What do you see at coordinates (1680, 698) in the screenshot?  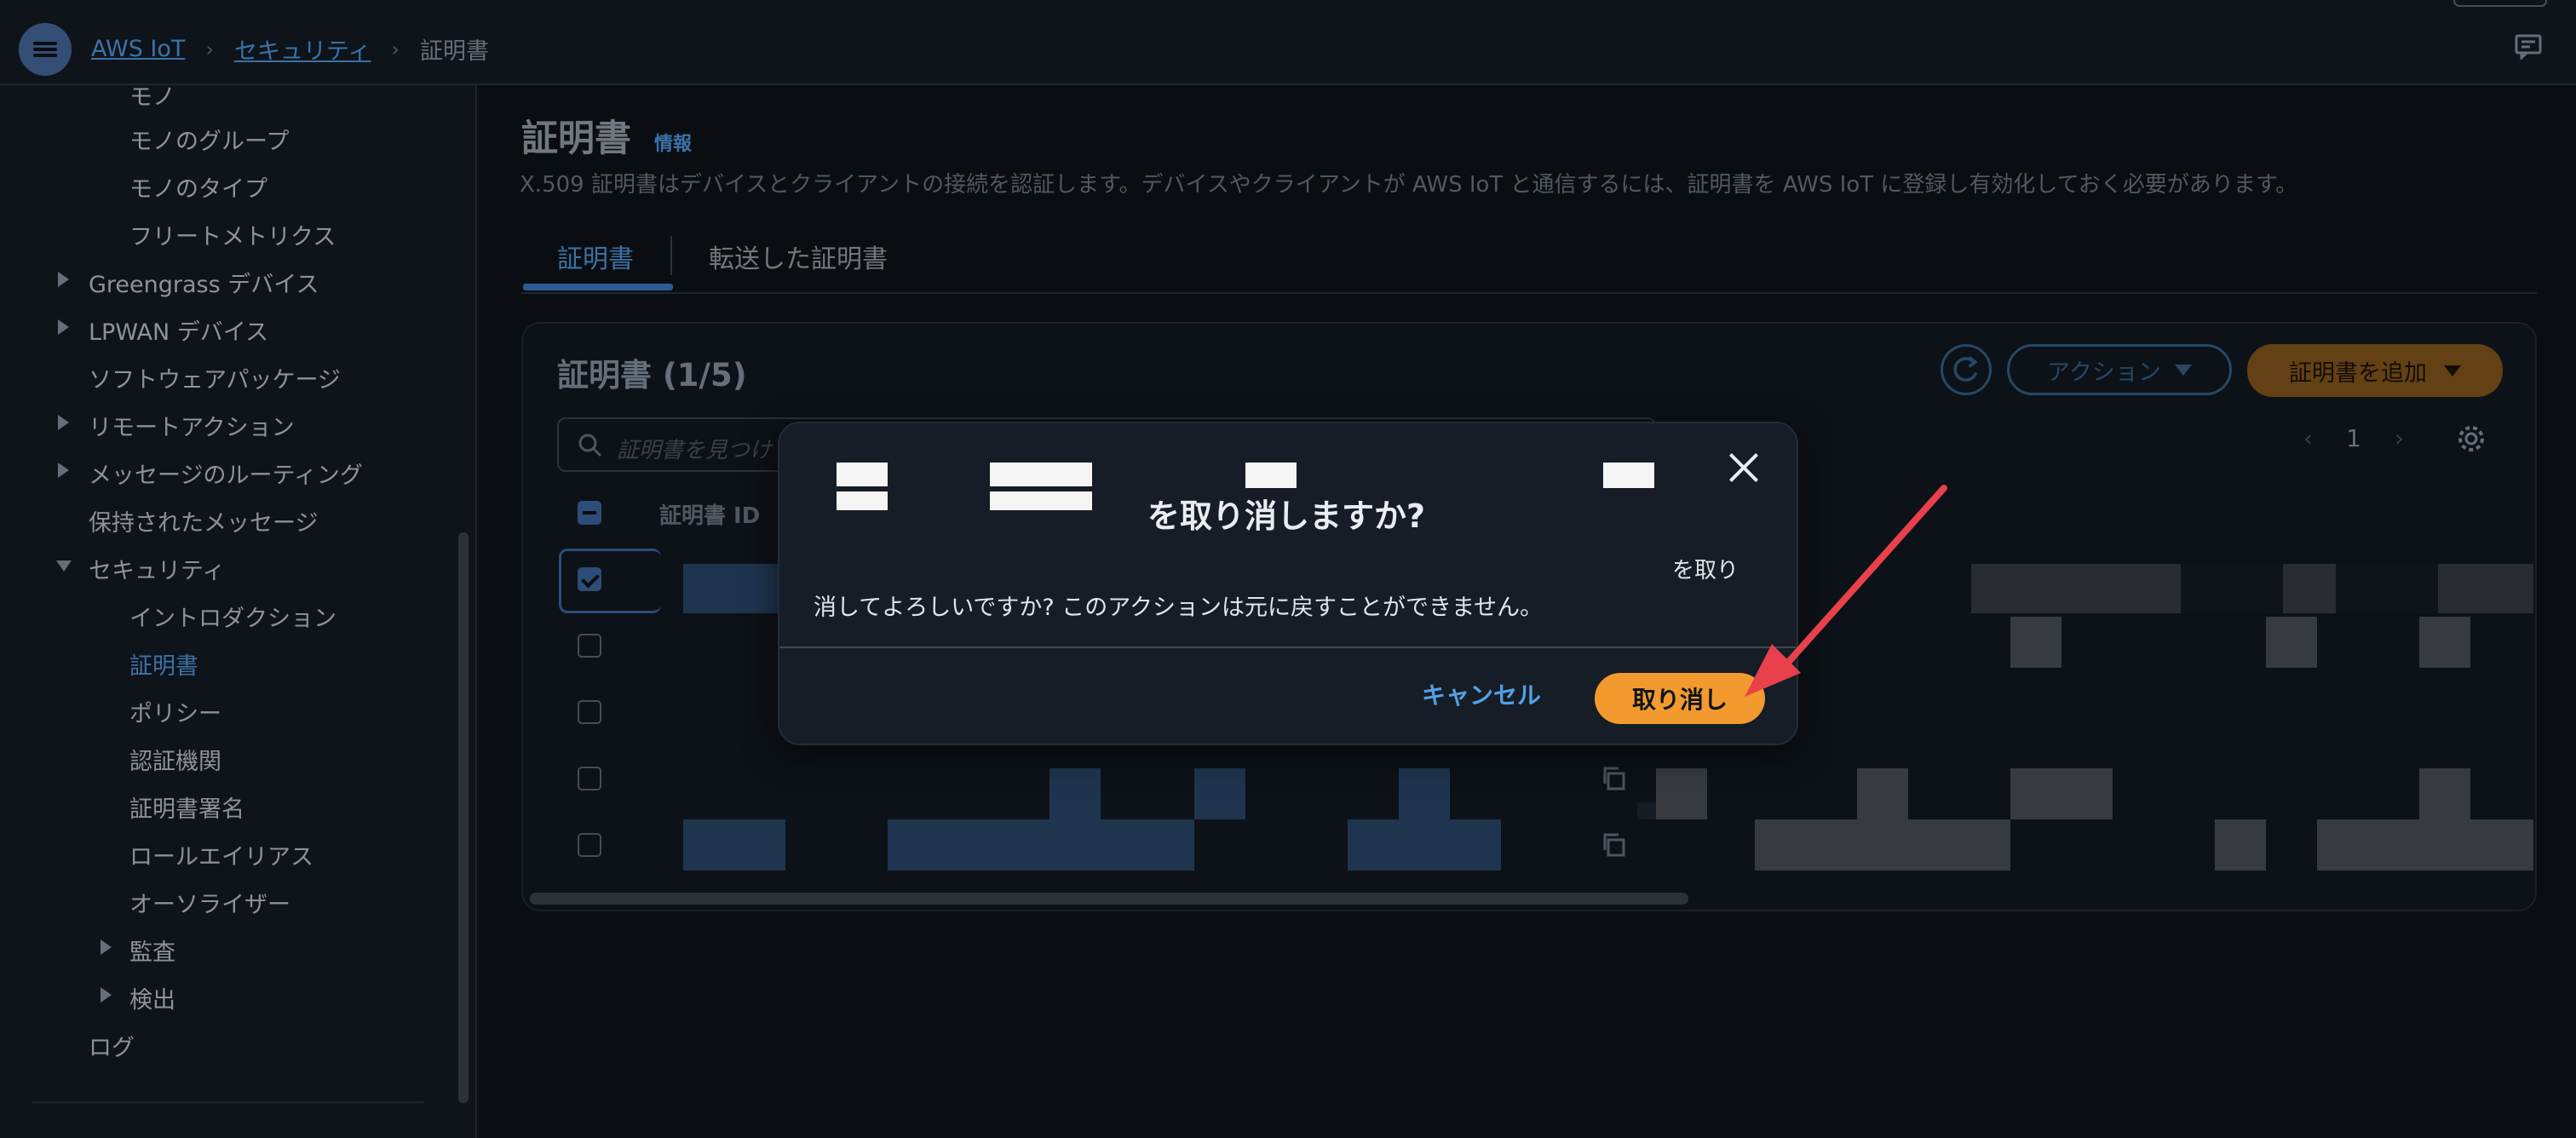 I see `revoke-button: 取り消し` at bounding box center [1680, 698].